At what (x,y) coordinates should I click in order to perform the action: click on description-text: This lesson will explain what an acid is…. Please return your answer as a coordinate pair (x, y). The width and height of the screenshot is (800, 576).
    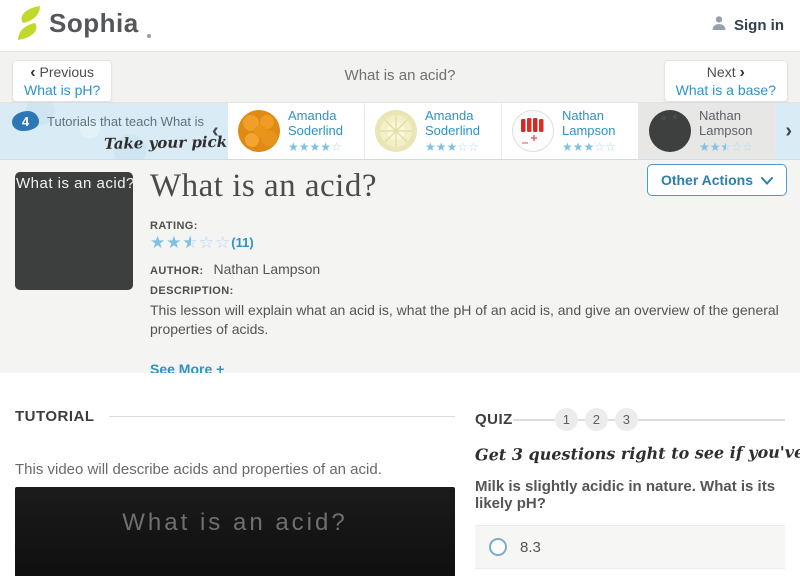
    Looking at the image, I should click on (464, 319).